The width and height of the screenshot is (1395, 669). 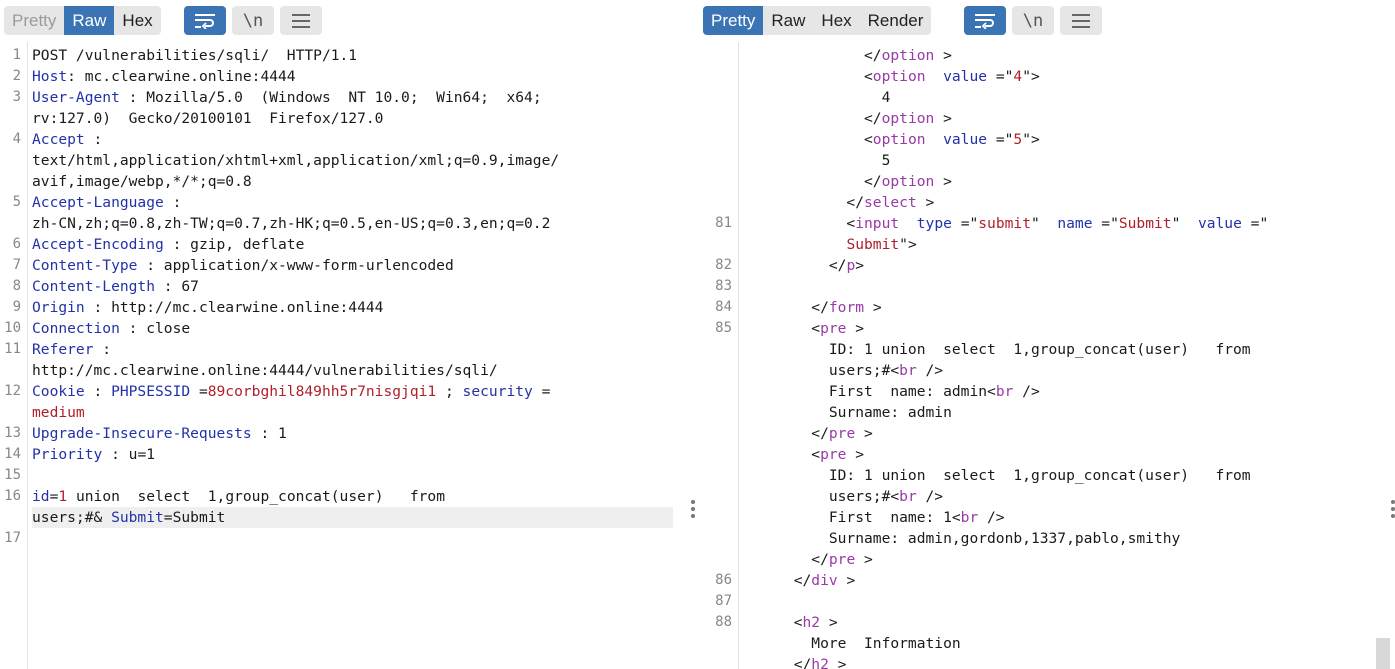 I want to click on code-token: pre, so click(x=842, y=559).